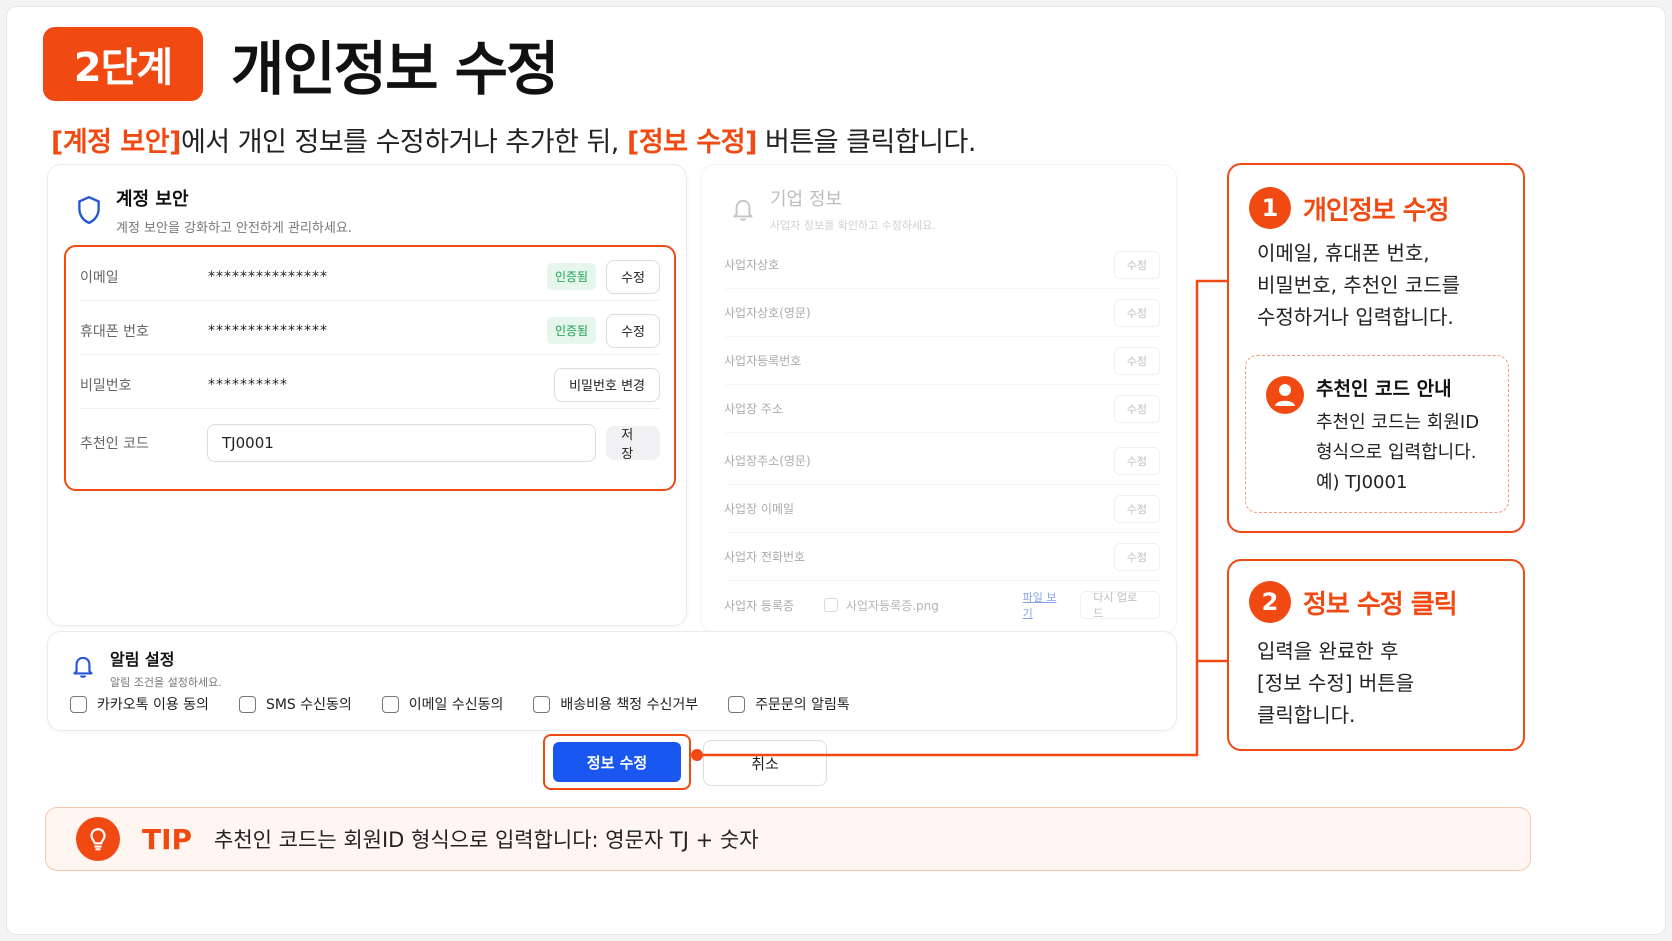 This screenshot has height=941, width=1672. I want to click on business-file-row: 사업자 등록증 사업자등록증.png 파일 보기 다시 업로드, so click(942, 605).